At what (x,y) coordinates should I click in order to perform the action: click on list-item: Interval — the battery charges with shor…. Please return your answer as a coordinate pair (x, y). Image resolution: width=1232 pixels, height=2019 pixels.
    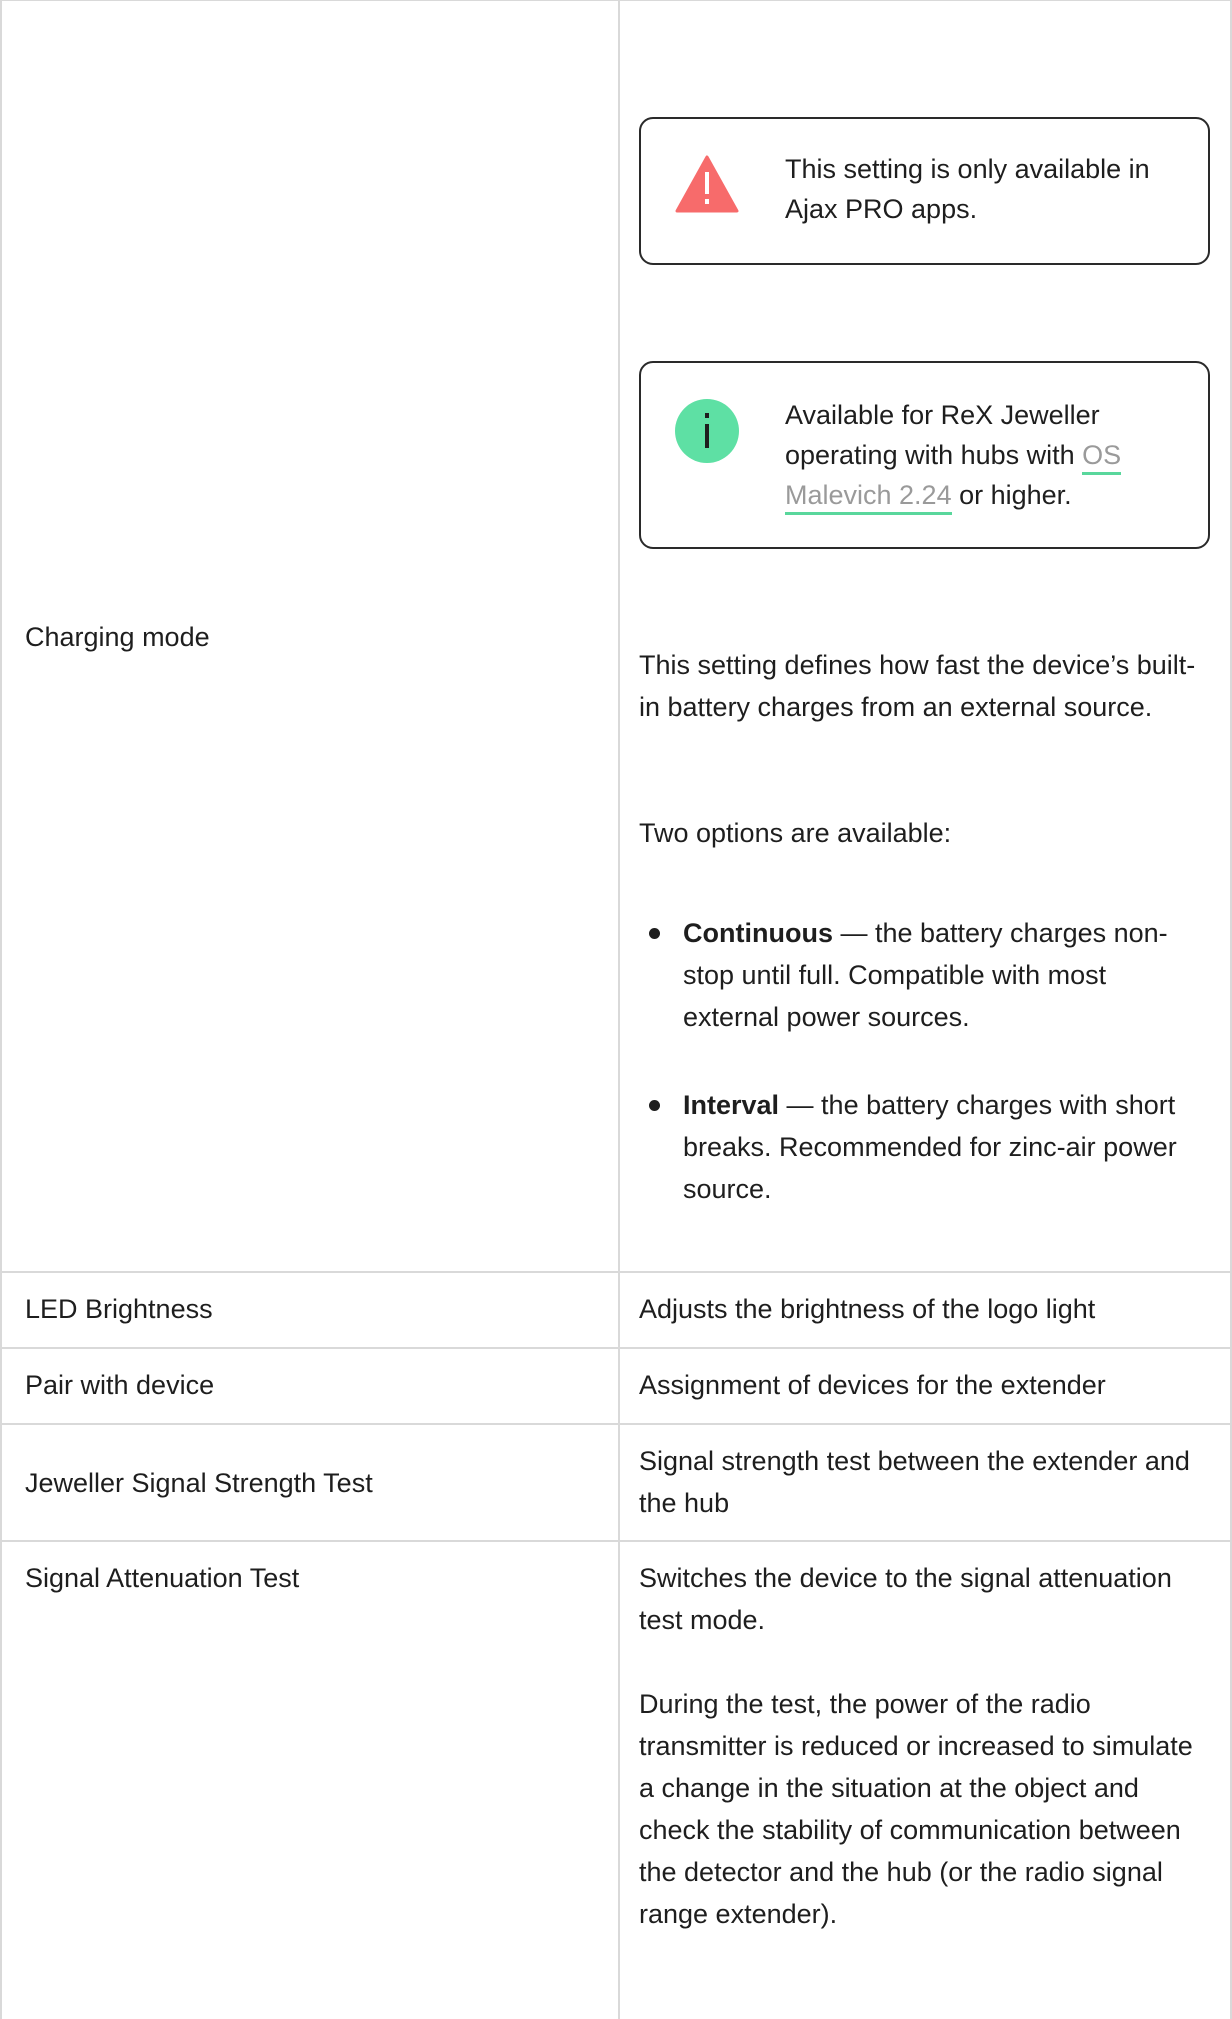
    Looking at the image, I should click on (924, 1147).